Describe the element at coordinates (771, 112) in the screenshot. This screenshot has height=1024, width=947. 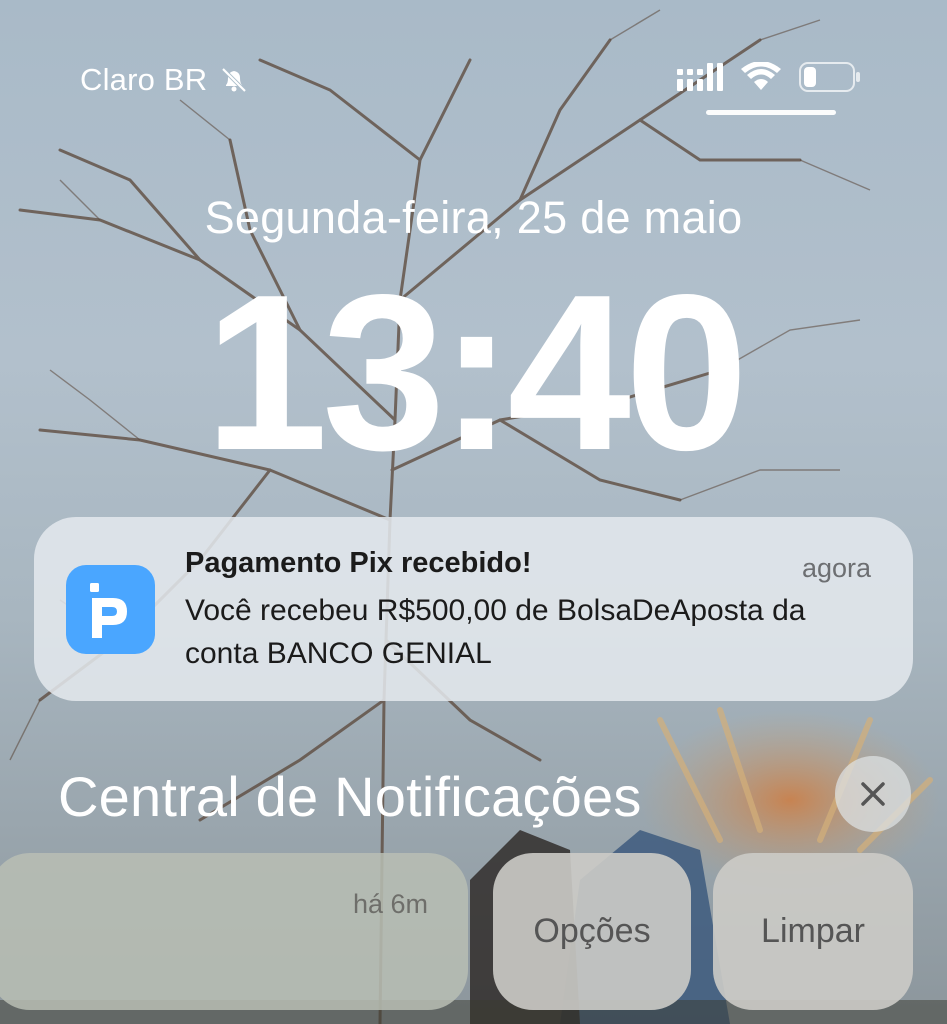
I see `control-center-indicator` at that location.